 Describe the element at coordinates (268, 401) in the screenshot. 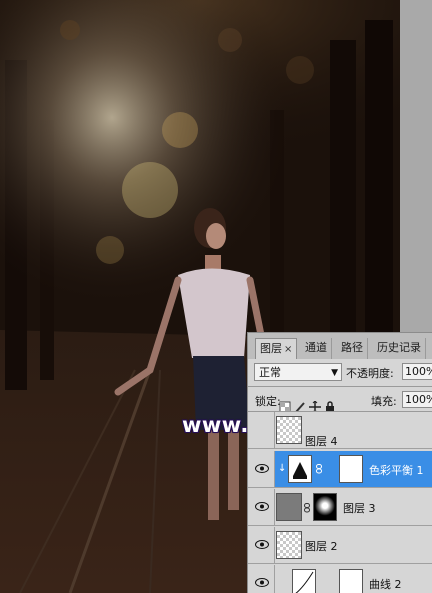

I see `lock-label: 锁定:` at that location.